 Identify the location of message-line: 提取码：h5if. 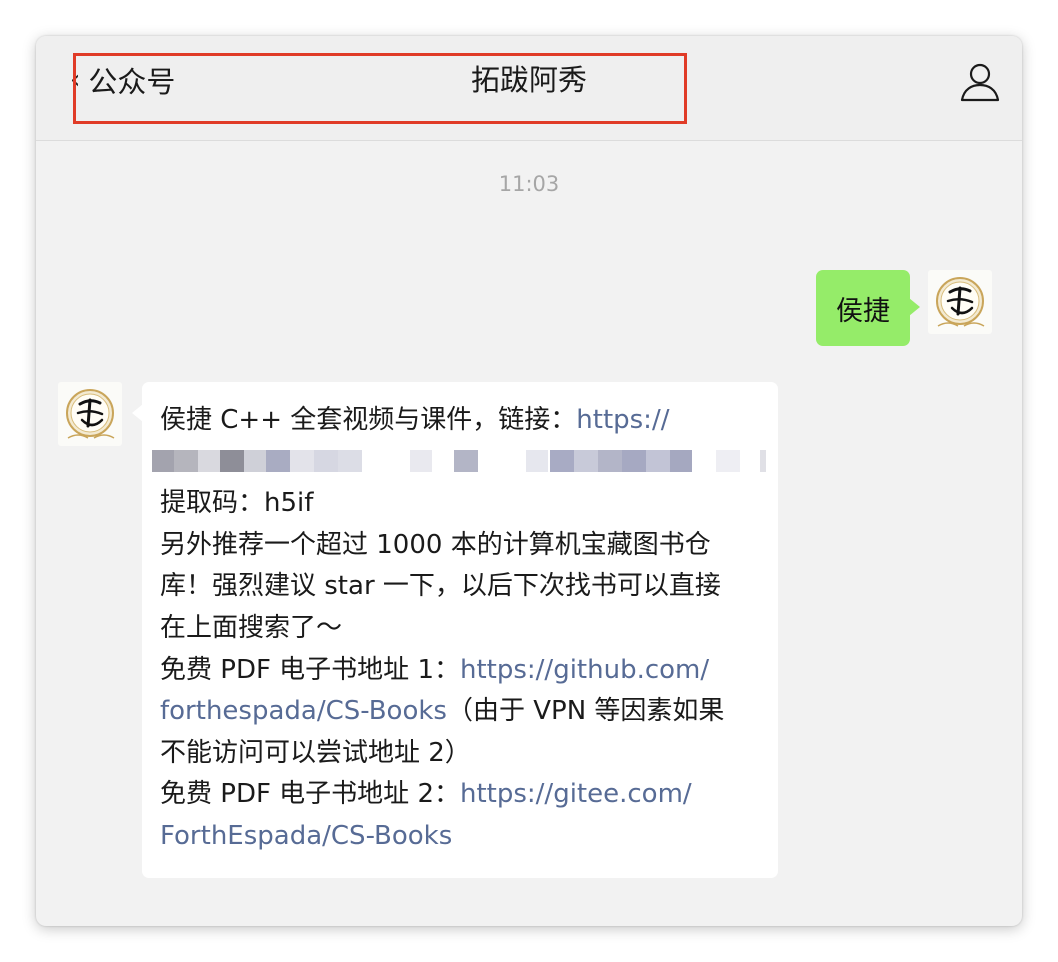
(237, 503).